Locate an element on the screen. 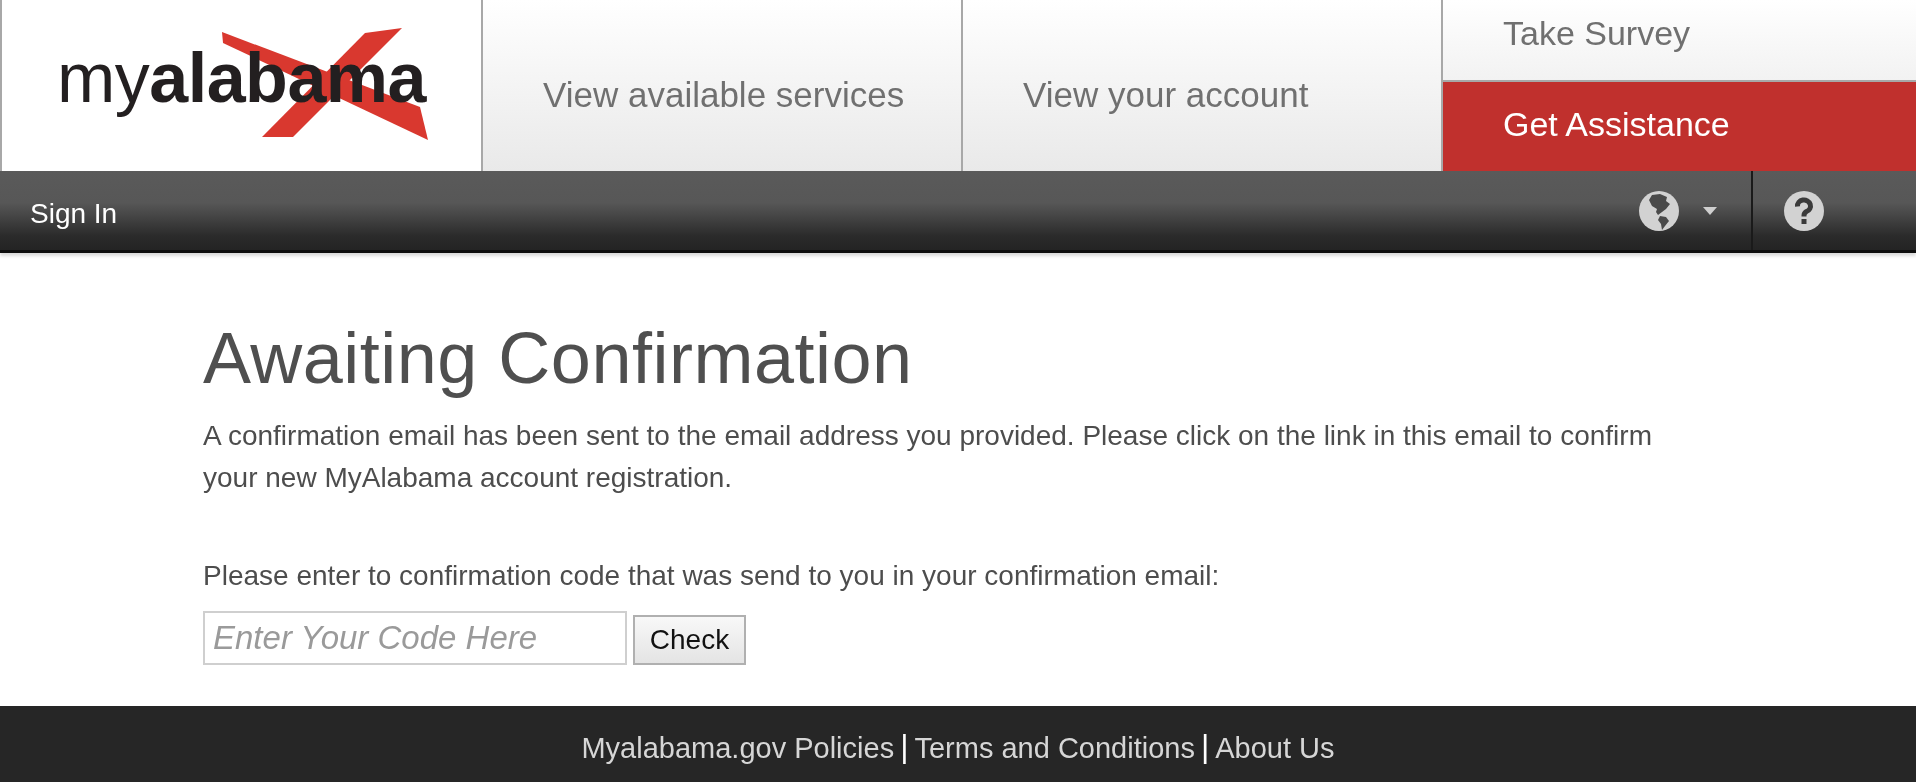  nav-tab: View your account is located at coordinates (1203, 85).